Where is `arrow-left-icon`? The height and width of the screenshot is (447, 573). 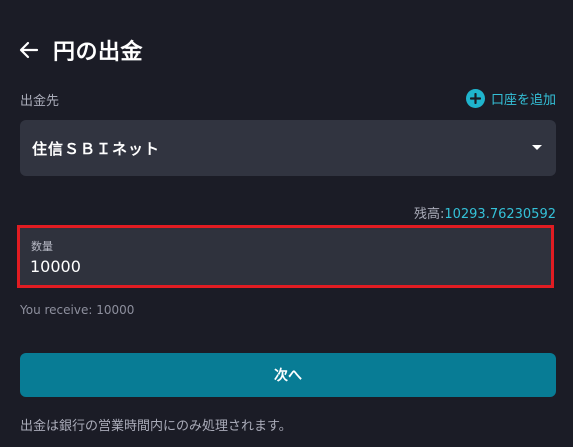 arrow-left-icon is located at coordinates (29, 50).